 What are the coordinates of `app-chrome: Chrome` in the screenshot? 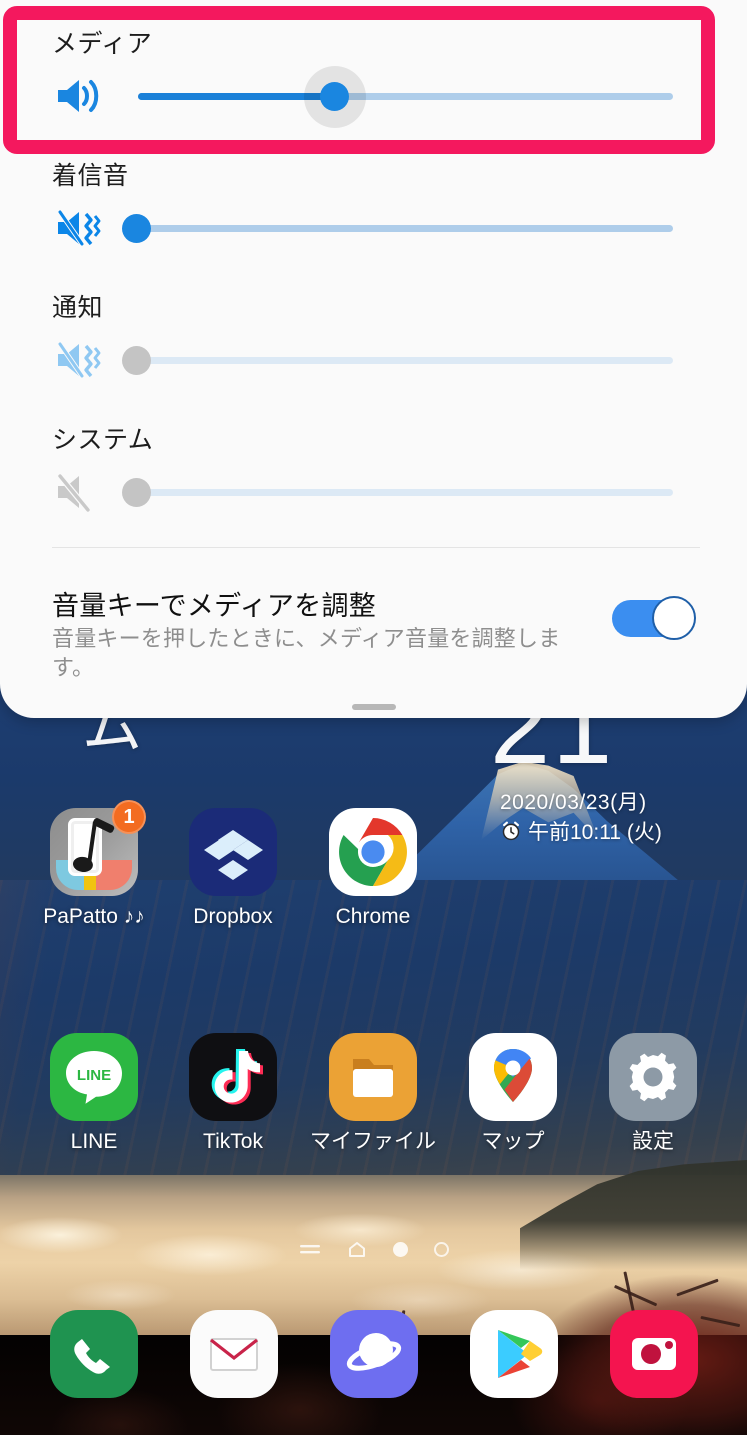 It's located at (373, 869).